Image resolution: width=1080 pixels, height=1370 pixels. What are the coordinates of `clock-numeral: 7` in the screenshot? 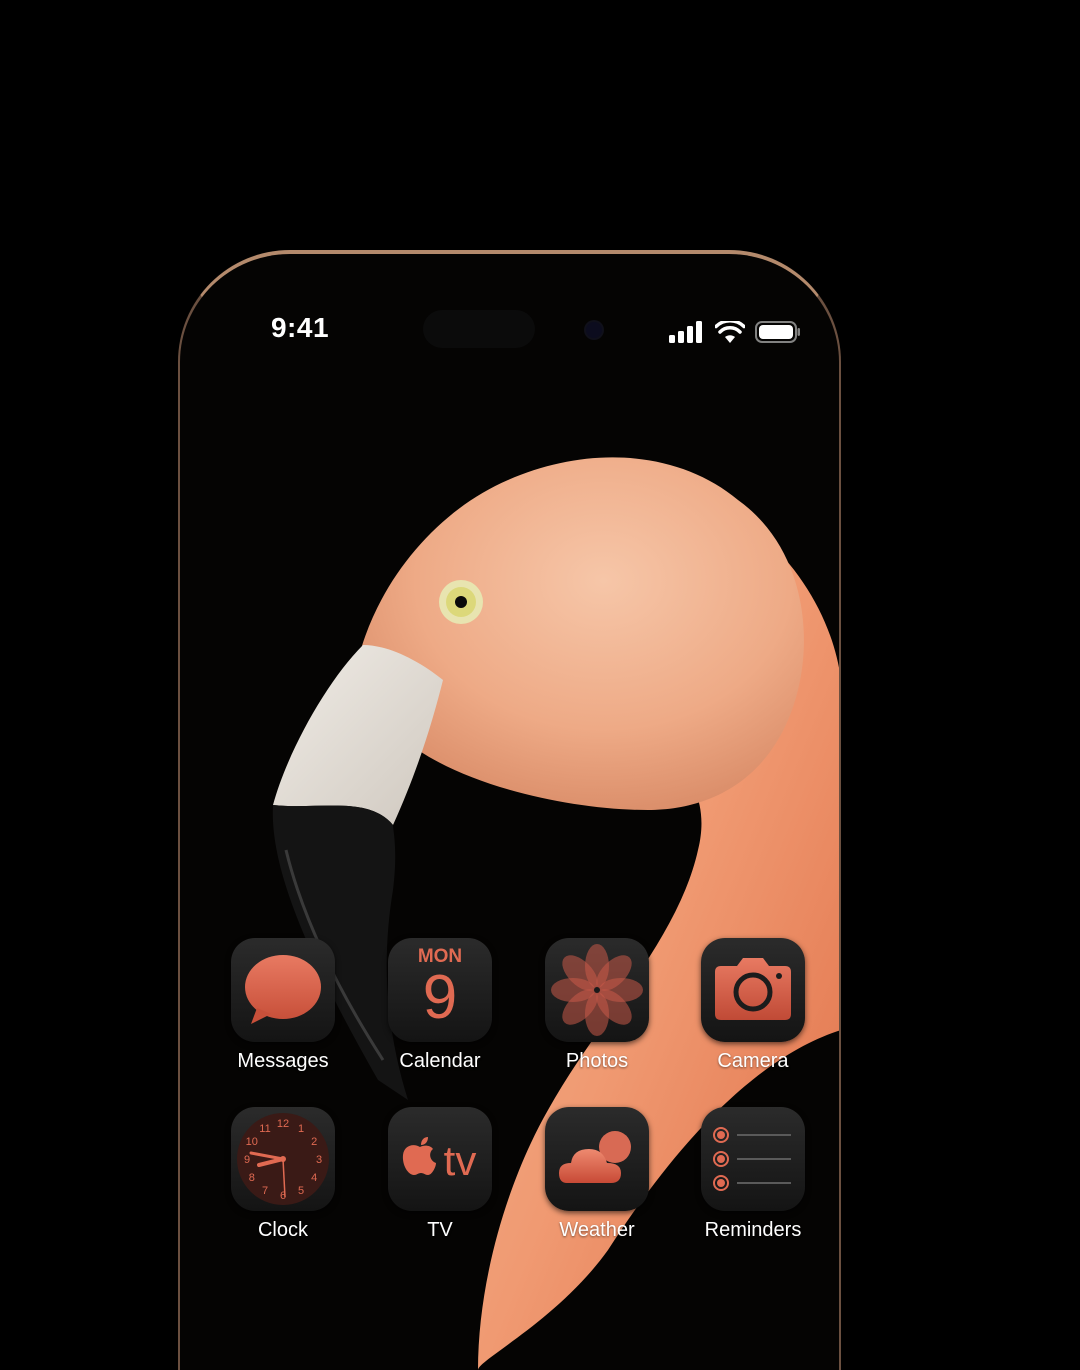 It's located at (265, 1191).